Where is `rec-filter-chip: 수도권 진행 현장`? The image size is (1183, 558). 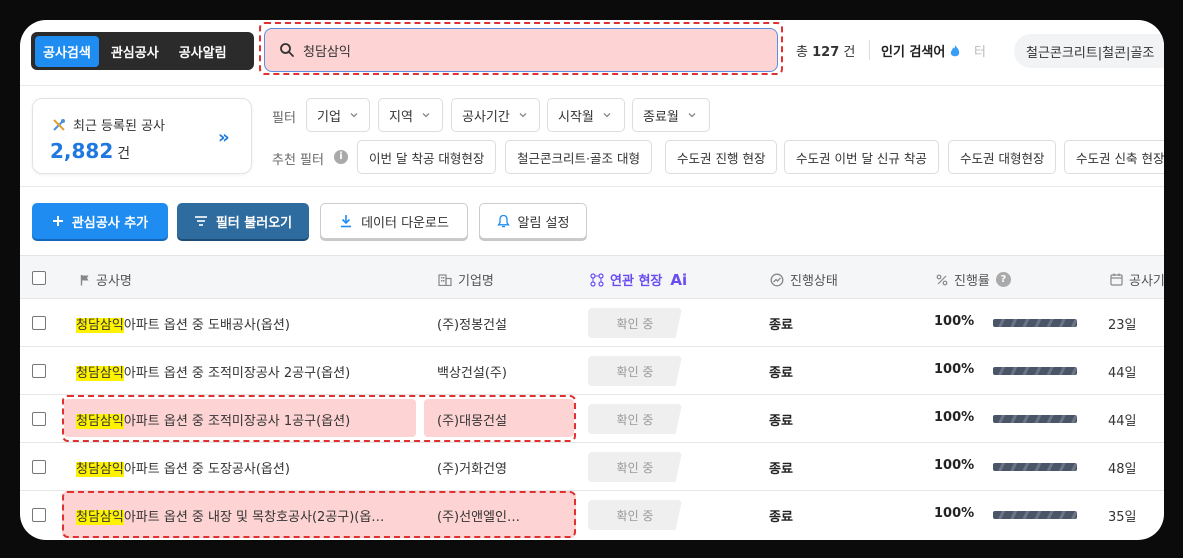 rec-filter-chip: 수도권 진행 현장 is located at coordinates (721, 157).